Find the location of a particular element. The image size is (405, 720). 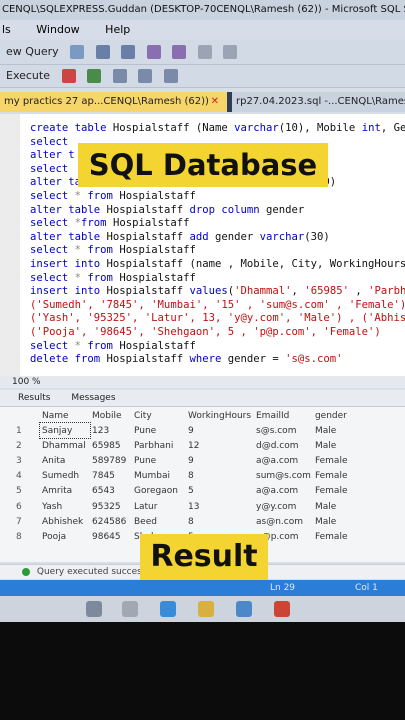

code-token: varchar is located at coordinates (256, 128).